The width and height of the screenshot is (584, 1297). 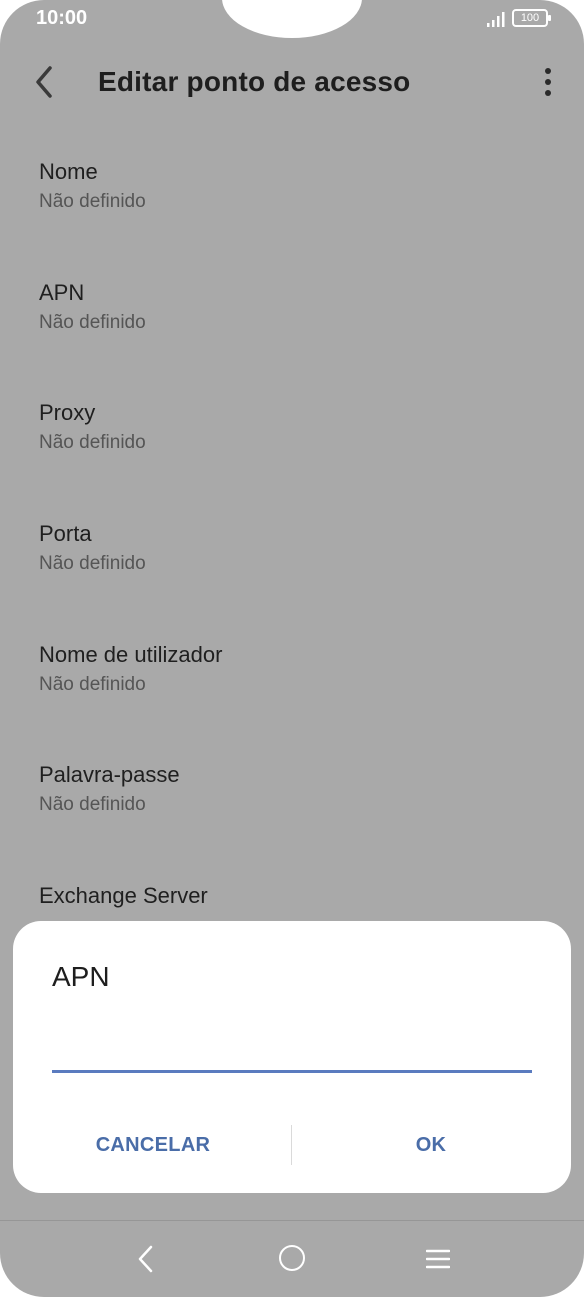 What do you see at coordinates (67, 412) in the screenshot?
I see `setting-label: Proxy` at bounding box center [67, 412].